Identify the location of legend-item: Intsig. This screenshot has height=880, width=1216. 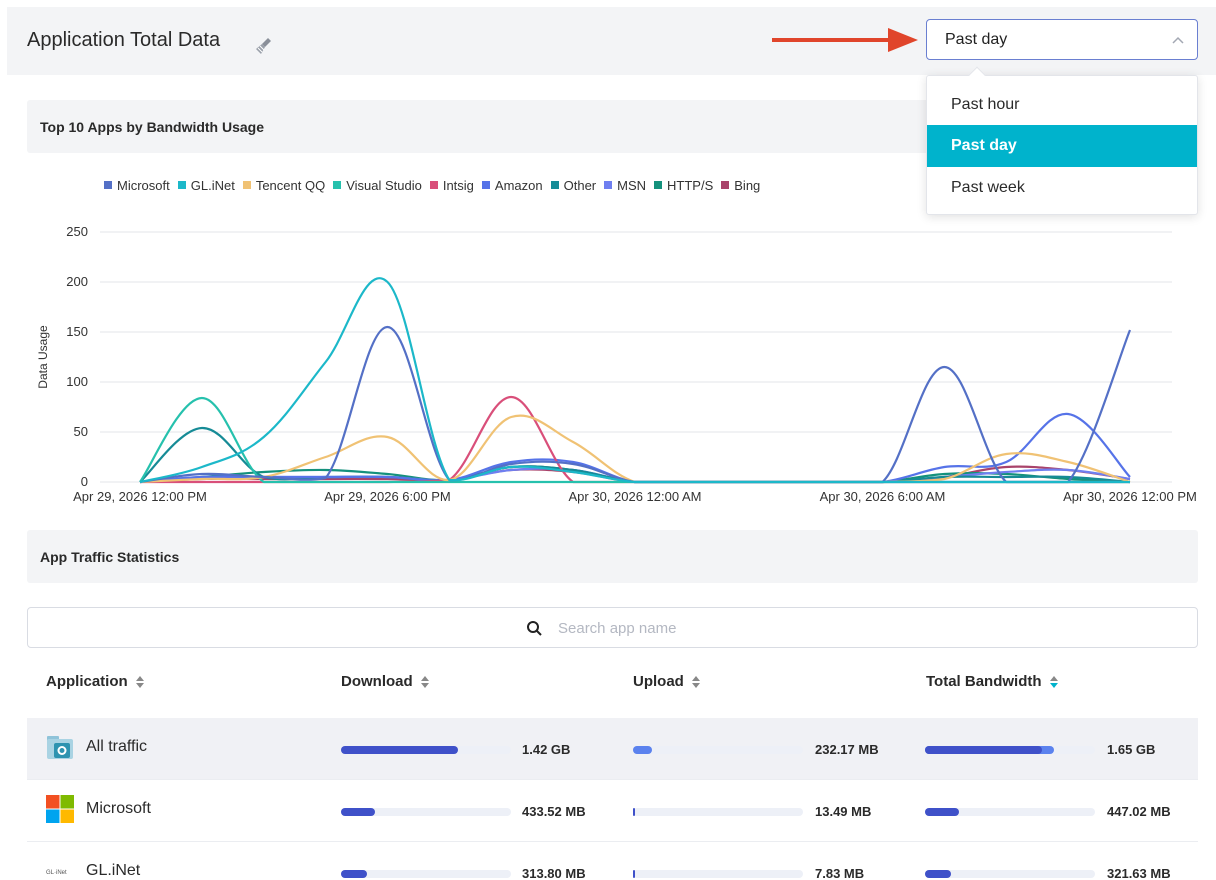
(451, 185).